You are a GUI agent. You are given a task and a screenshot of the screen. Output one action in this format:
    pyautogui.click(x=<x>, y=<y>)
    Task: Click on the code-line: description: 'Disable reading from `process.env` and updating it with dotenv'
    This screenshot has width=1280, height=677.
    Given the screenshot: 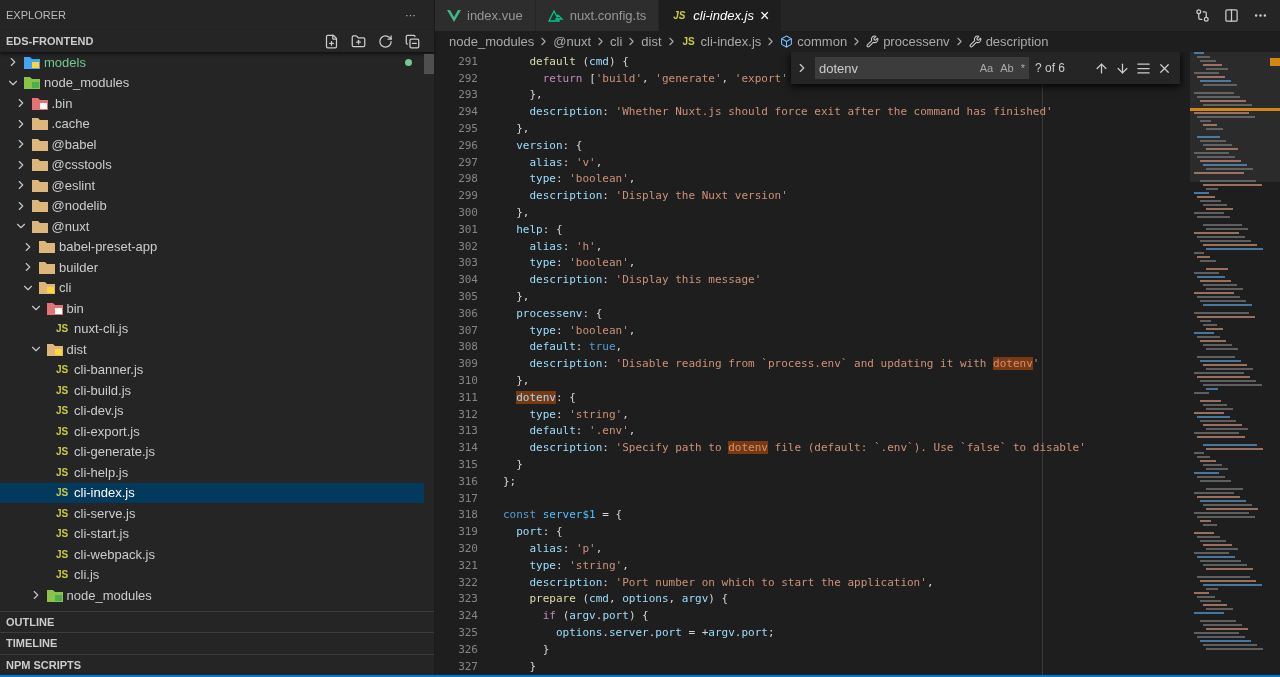 What is the action you would take?
    pyautogui.click(x=784, y=364)
    